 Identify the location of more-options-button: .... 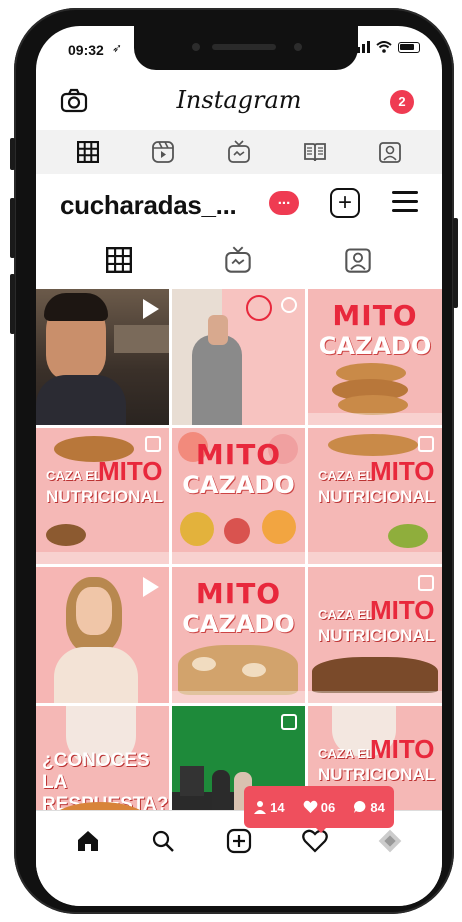
(284, 203).